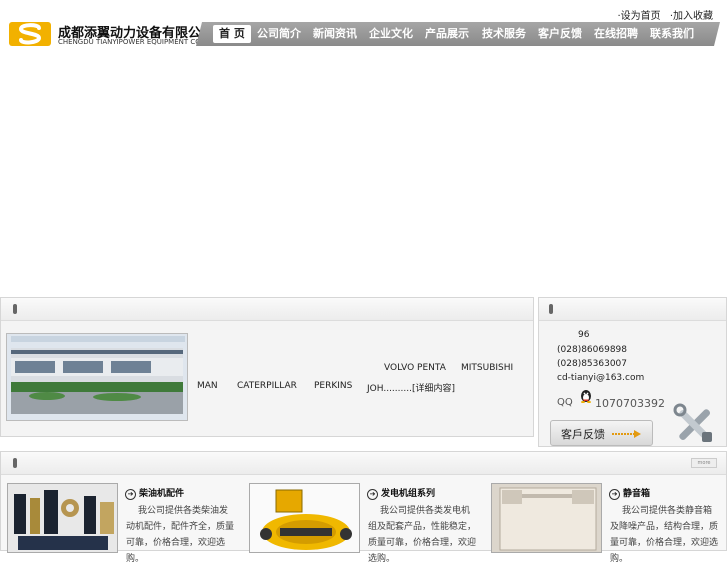 This screenshot has height=567, width=727. I want to click on nav-products: 产品展示, so click(447, 34).